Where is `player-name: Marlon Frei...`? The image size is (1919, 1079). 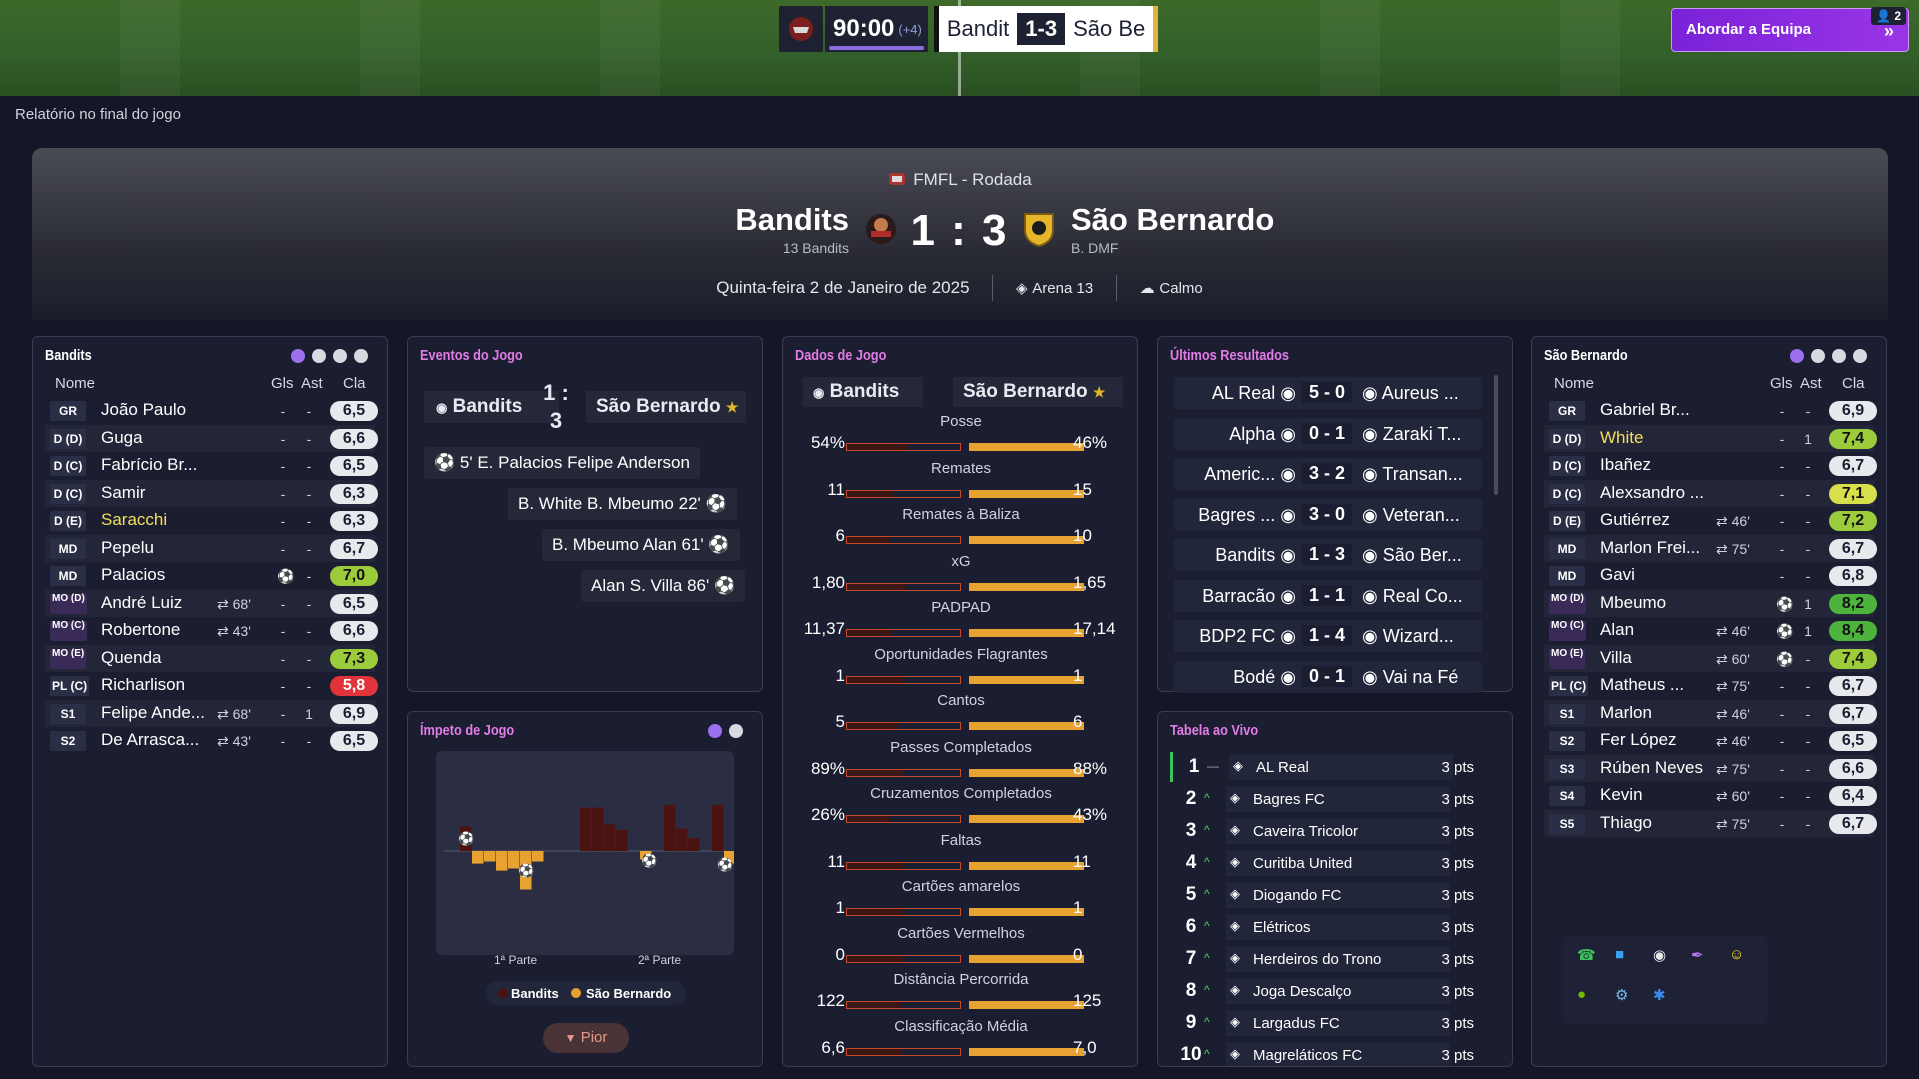
player-name: Marlon Frei... is located at coordinates (1660, 548).